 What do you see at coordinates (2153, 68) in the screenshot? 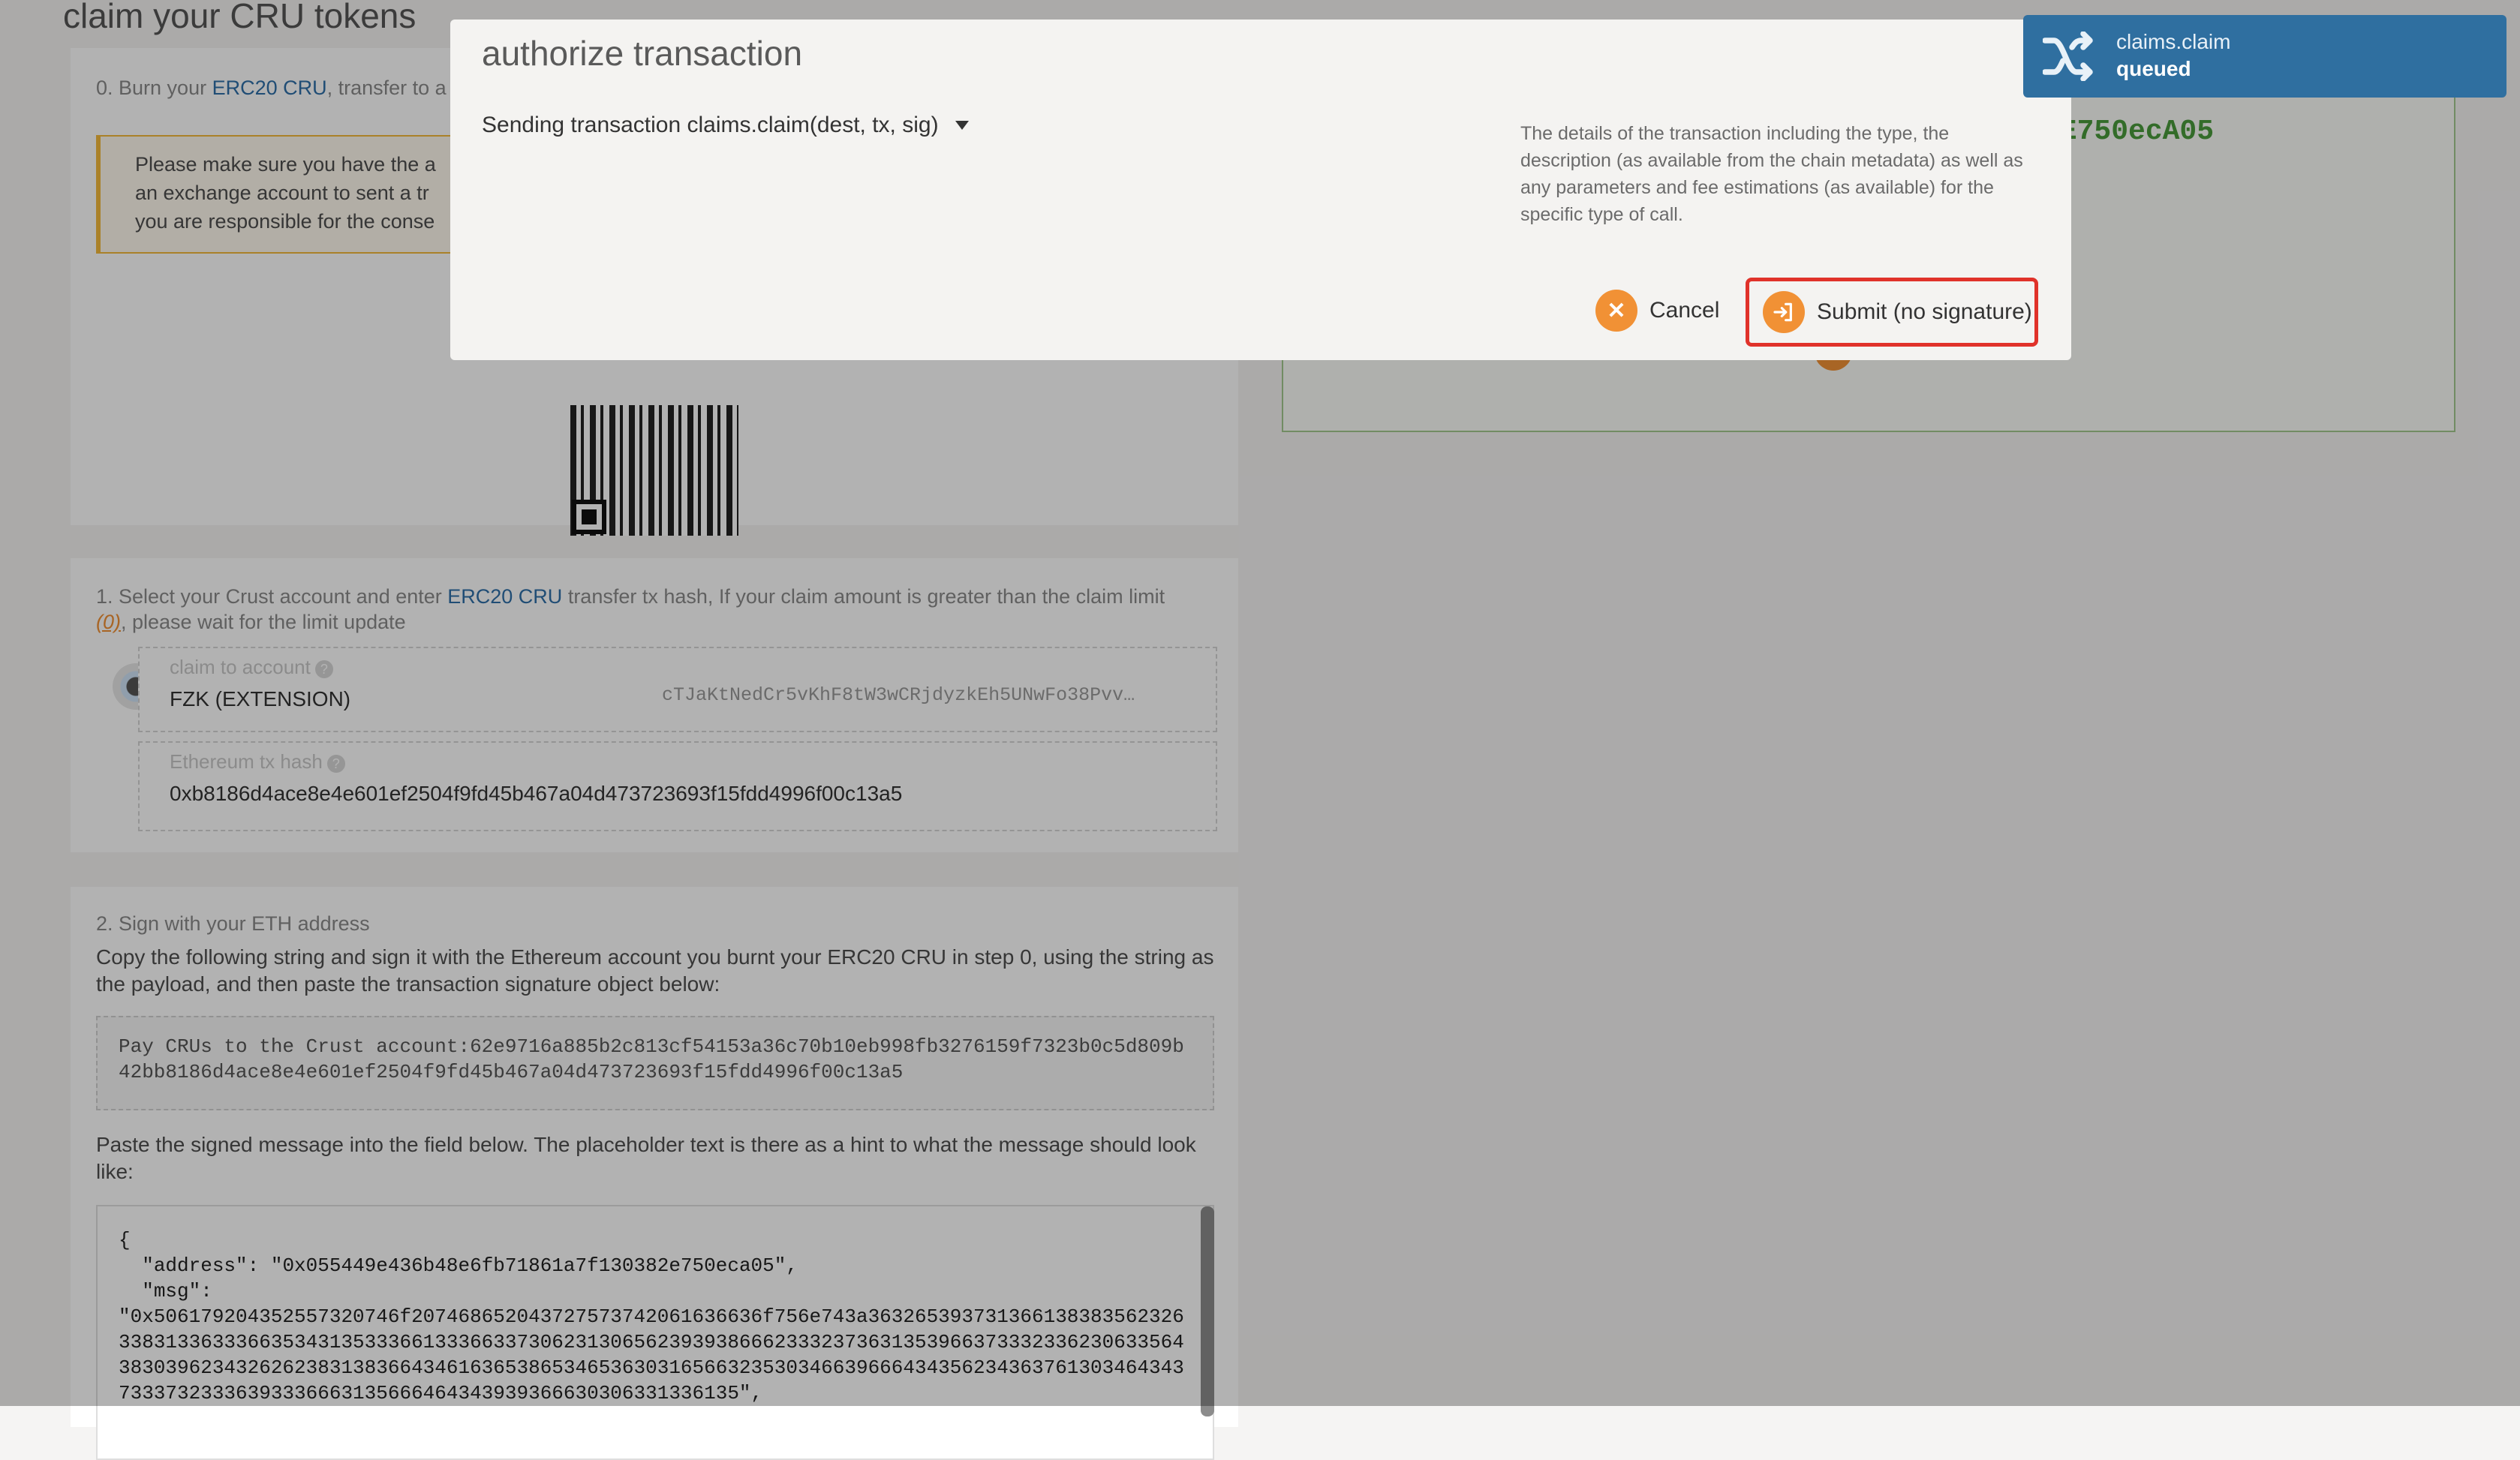
I see `toast-status: queued` at bounding box center [2153, 68].